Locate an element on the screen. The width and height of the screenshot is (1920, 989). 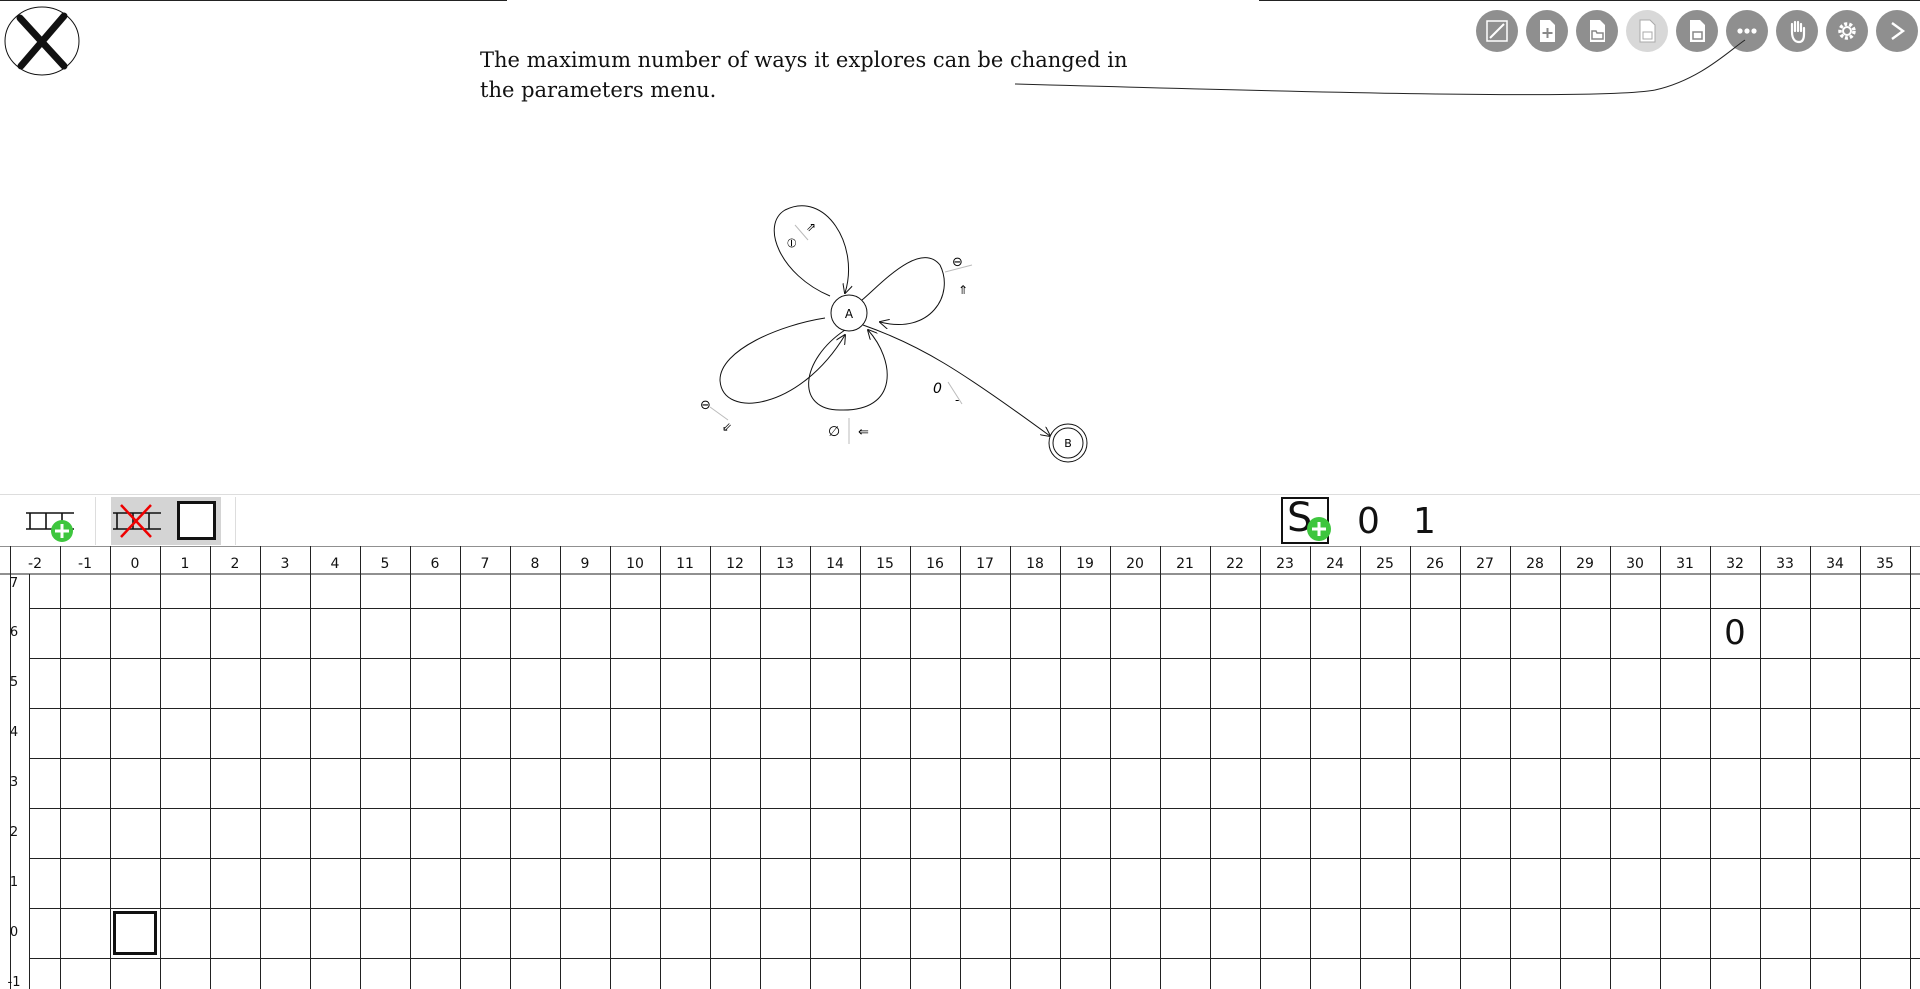
open-file-button is located at coordinates (1597, 31).